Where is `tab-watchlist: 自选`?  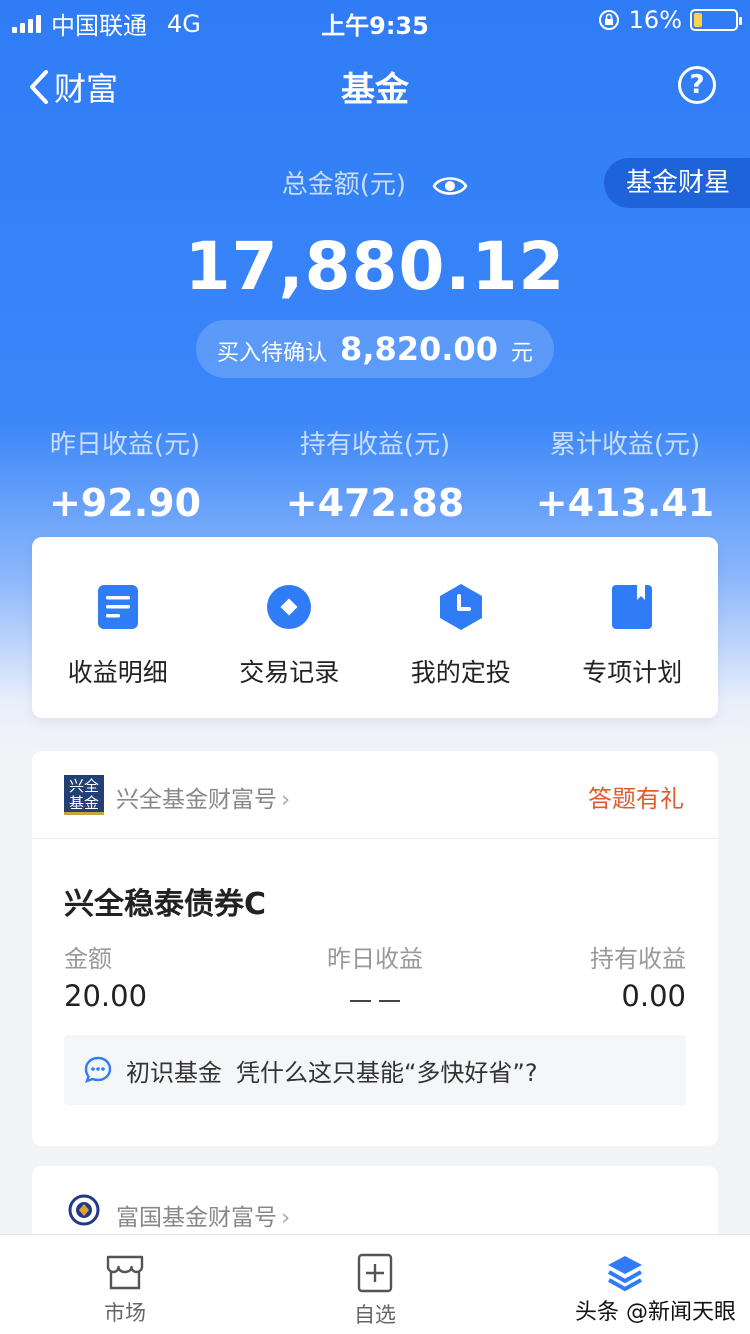 tab-watchlist: 自选 is located at coordinates (375, 1284).